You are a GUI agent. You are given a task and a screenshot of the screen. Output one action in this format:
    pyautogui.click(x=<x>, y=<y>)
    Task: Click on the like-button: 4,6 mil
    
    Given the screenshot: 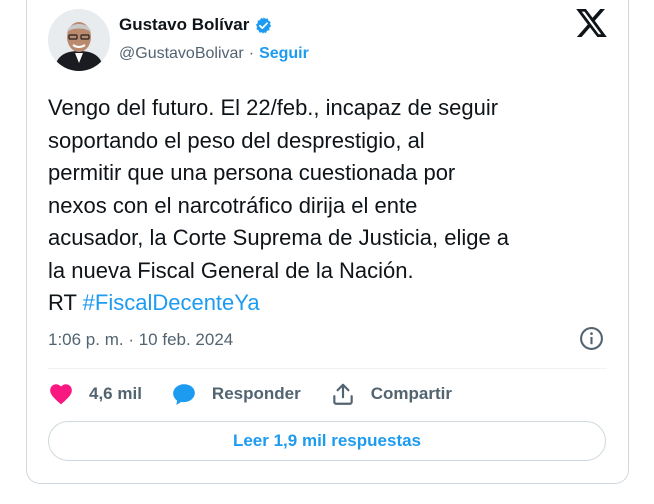 What is the action you would take?
    pyautogui.click(x=95, y=394)
    